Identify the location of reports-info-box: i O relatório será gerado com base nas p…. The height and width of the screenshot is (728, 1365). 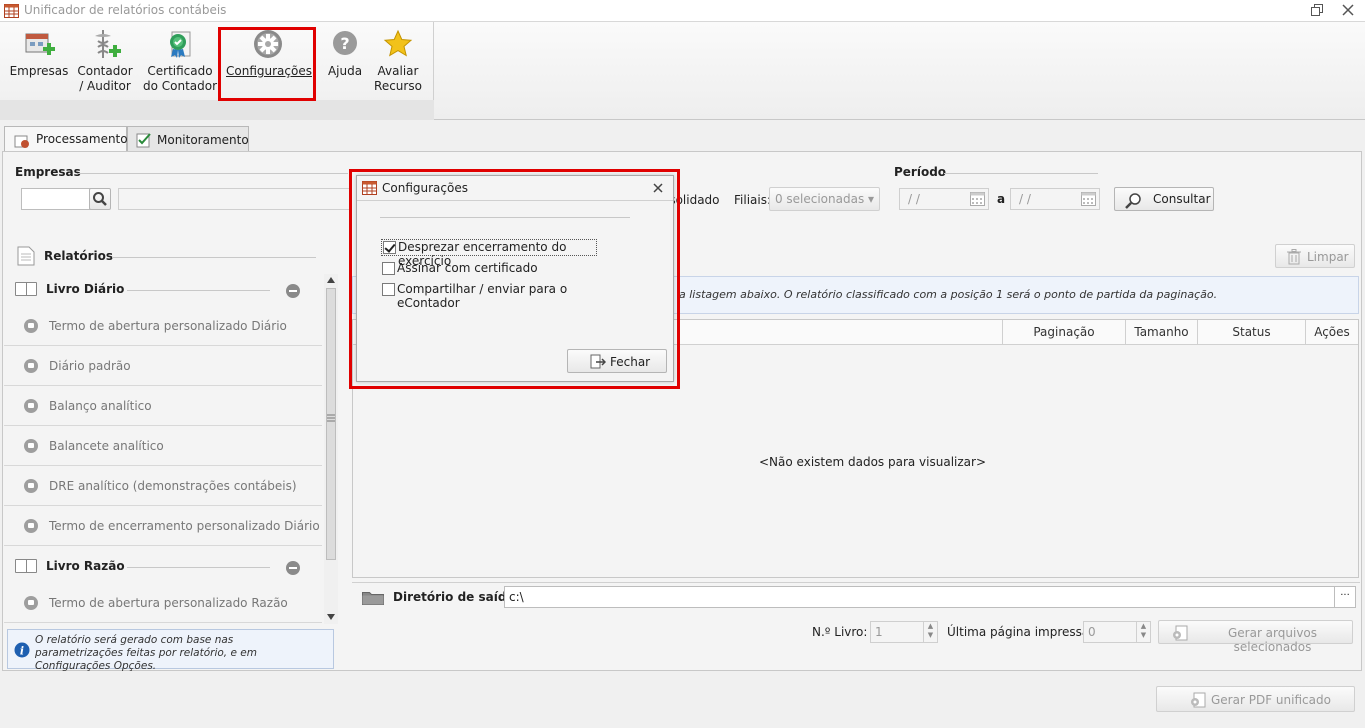
(170, 650).